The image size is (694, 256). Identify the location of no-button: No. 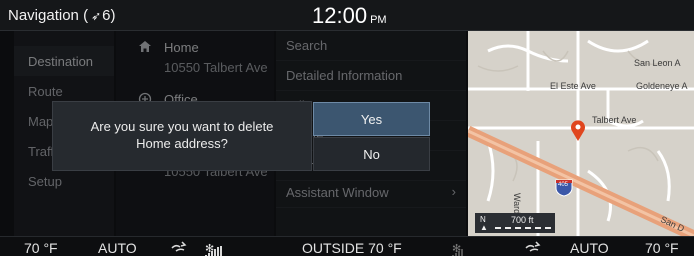
(371, 154).